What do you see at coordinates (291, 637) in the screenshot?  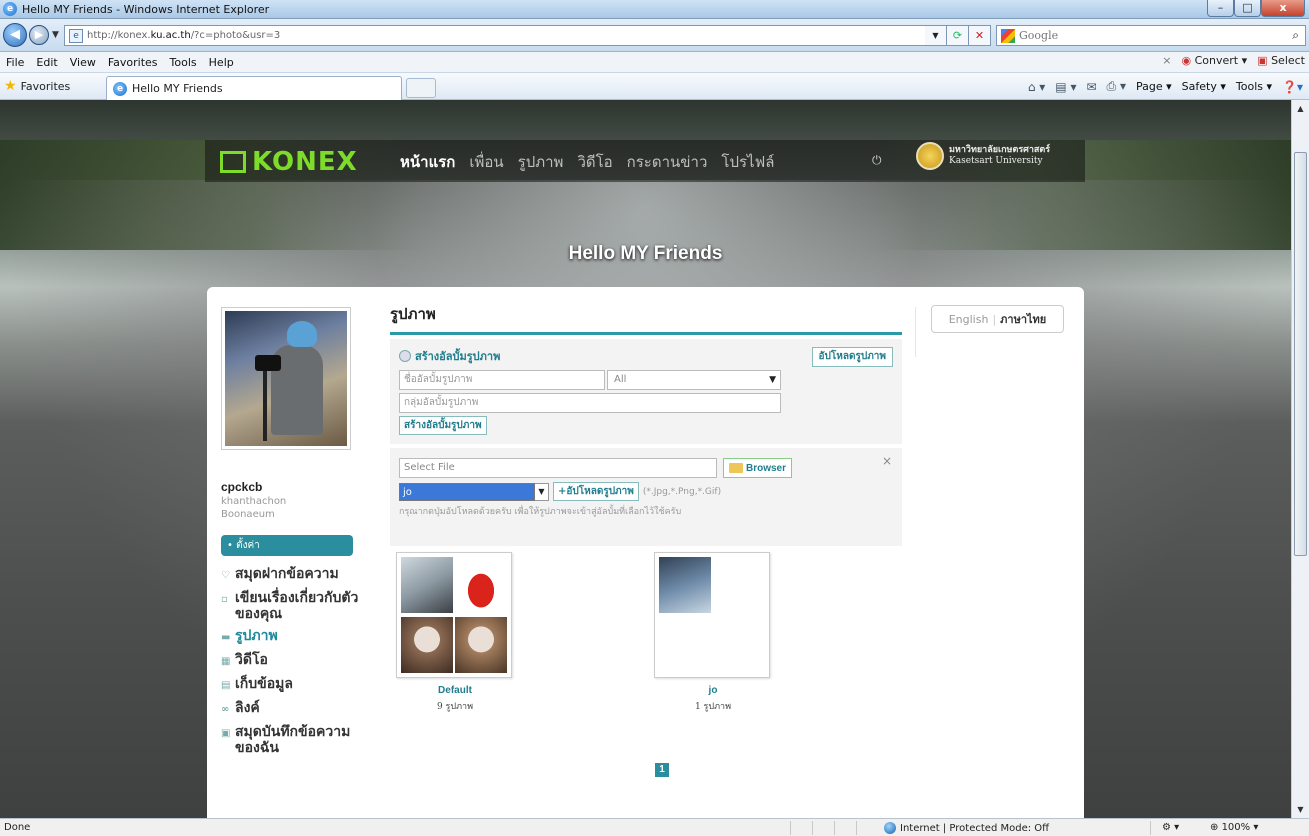 I see `sidebar-item-photos: ▬ รูปภาพ` at bounding box center [291, 637].